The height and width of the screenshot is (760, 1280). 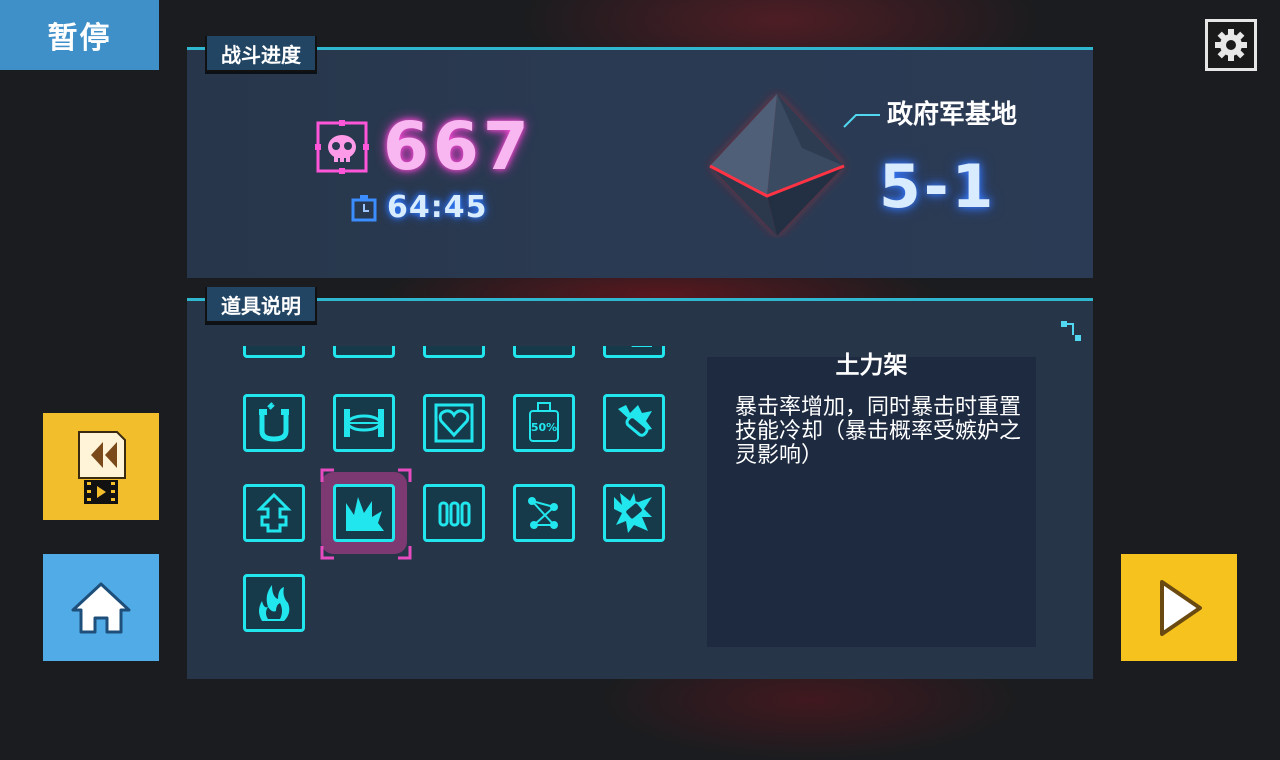 What do you see at coordinates (79, 35) in the screenshot?
I see `pause-title: 暂停` at bounding box center [79, 35].